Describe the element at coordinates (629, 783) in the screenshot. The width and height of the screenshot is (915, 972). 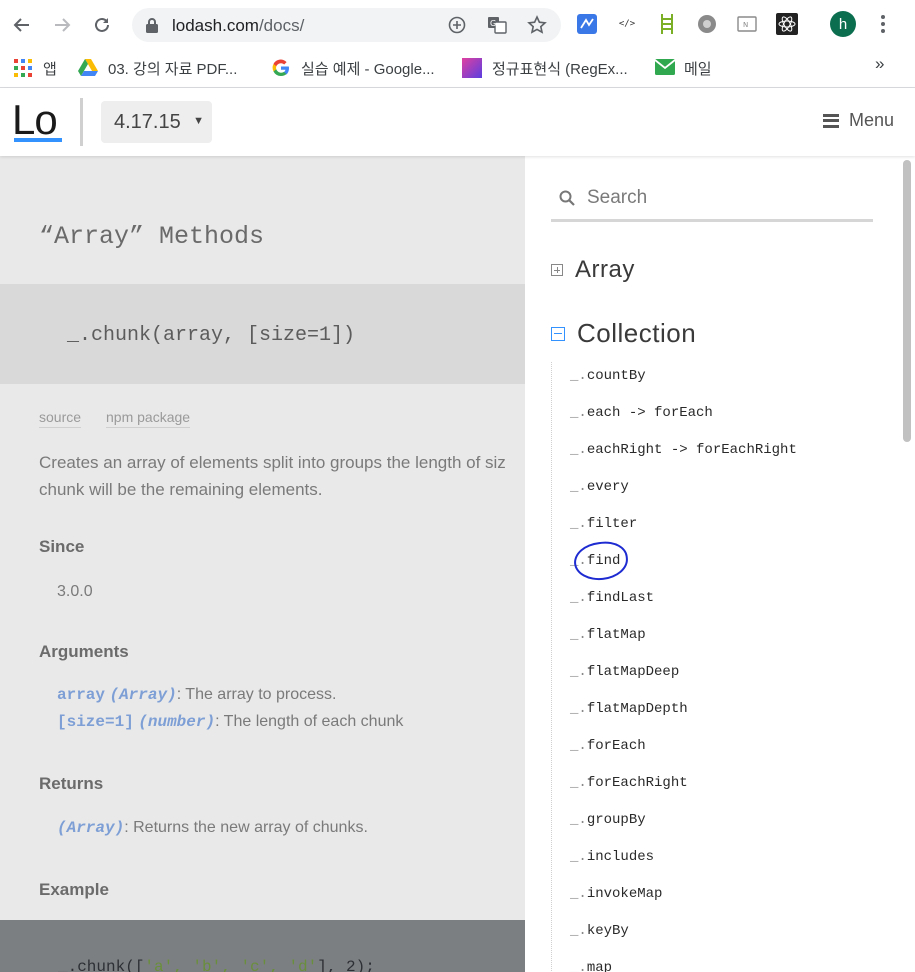
I see `method-link: _.forEachRight` at that location.